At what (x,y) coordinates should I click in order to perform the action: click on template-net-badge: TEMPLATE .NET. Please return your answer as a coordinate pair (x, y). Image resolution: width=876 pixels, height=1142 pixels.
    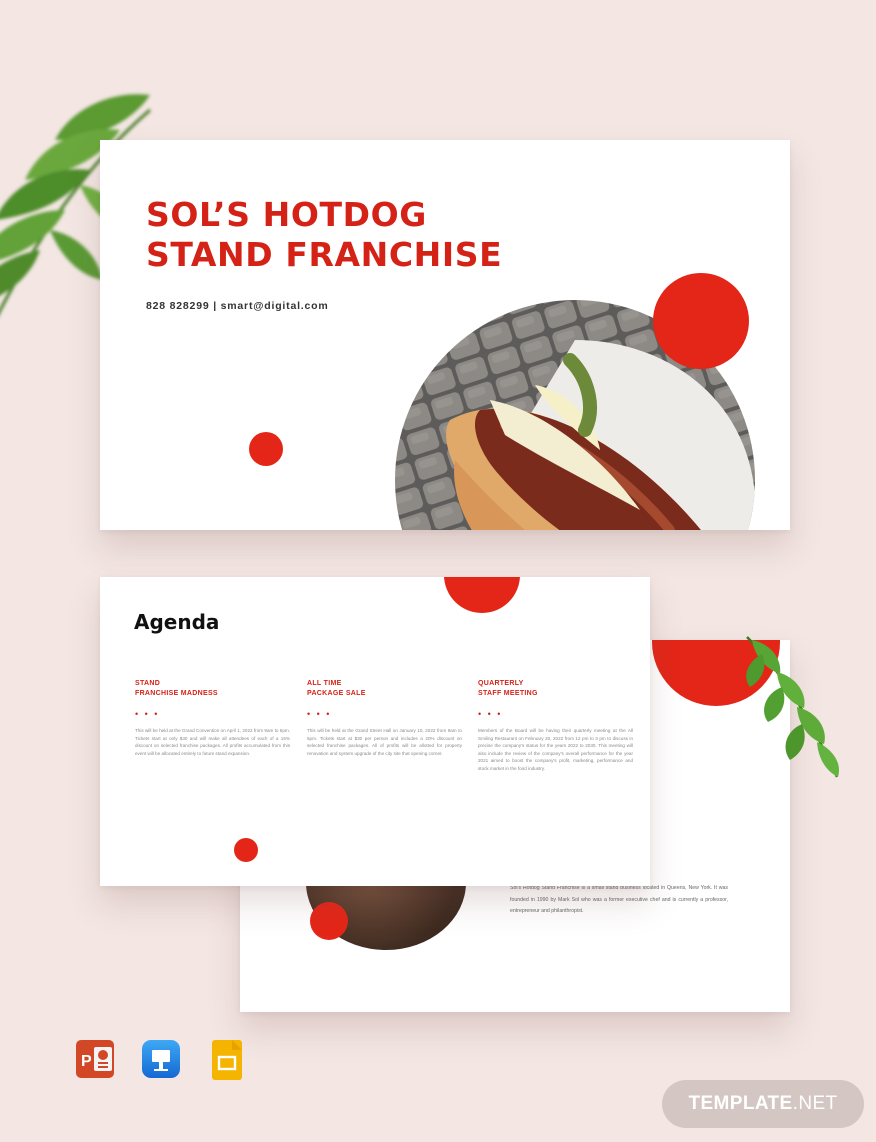
    Looking at the image, I should click on (763, 1104).